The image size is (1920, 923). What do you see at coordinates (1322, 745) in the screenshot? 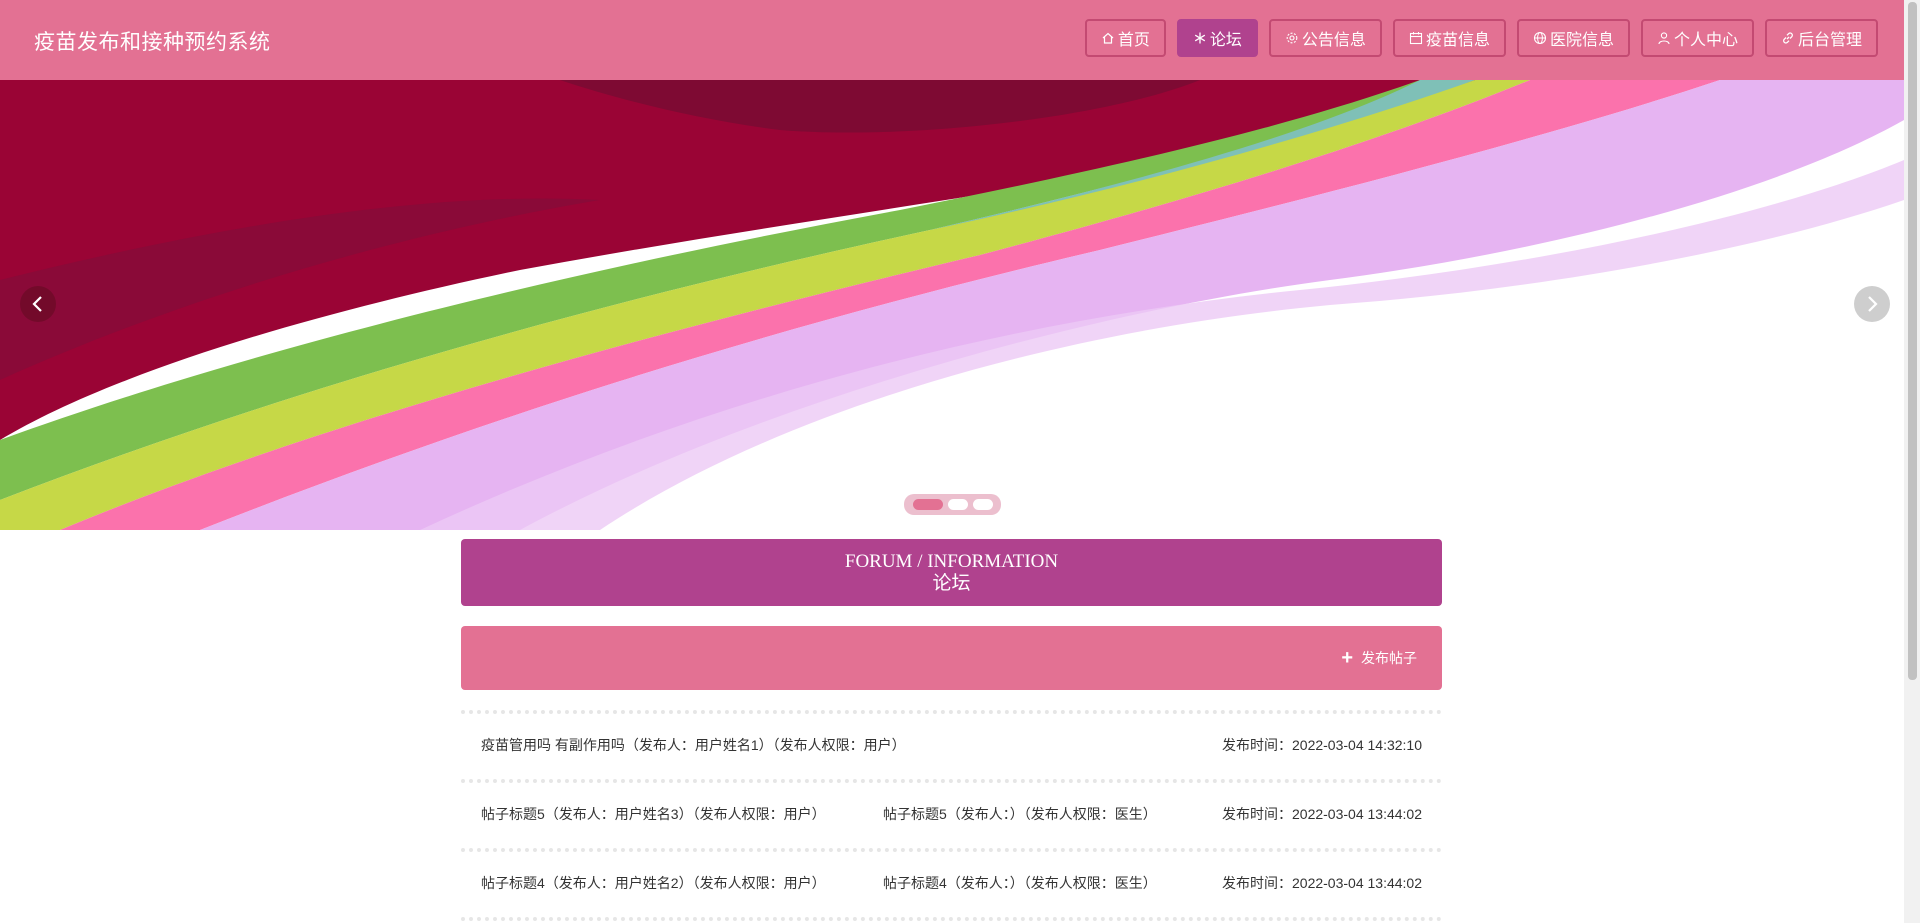
I see `post-time: 发布时间：2022-03-04 14:32:10` at bounding box center [1322, 745].